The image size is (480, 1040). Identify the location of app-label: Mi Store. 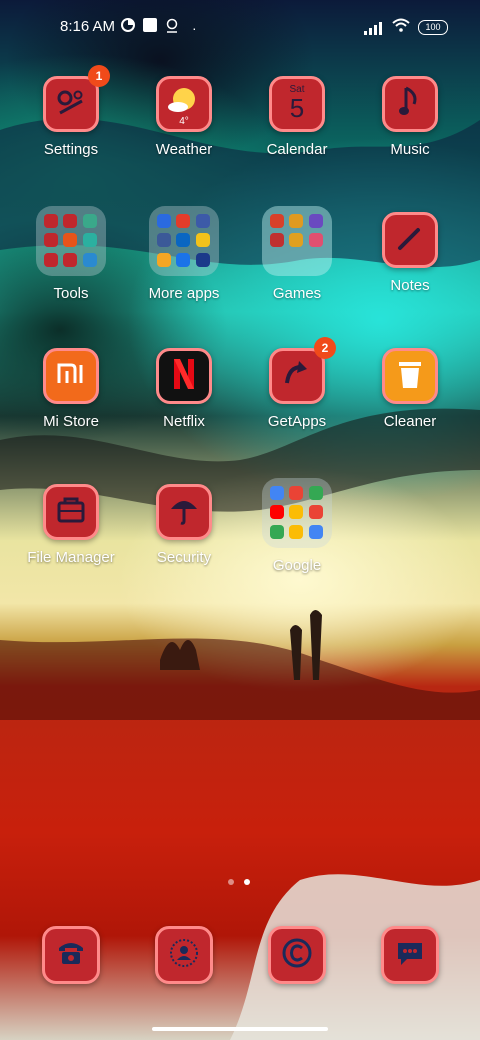
(71, 421).